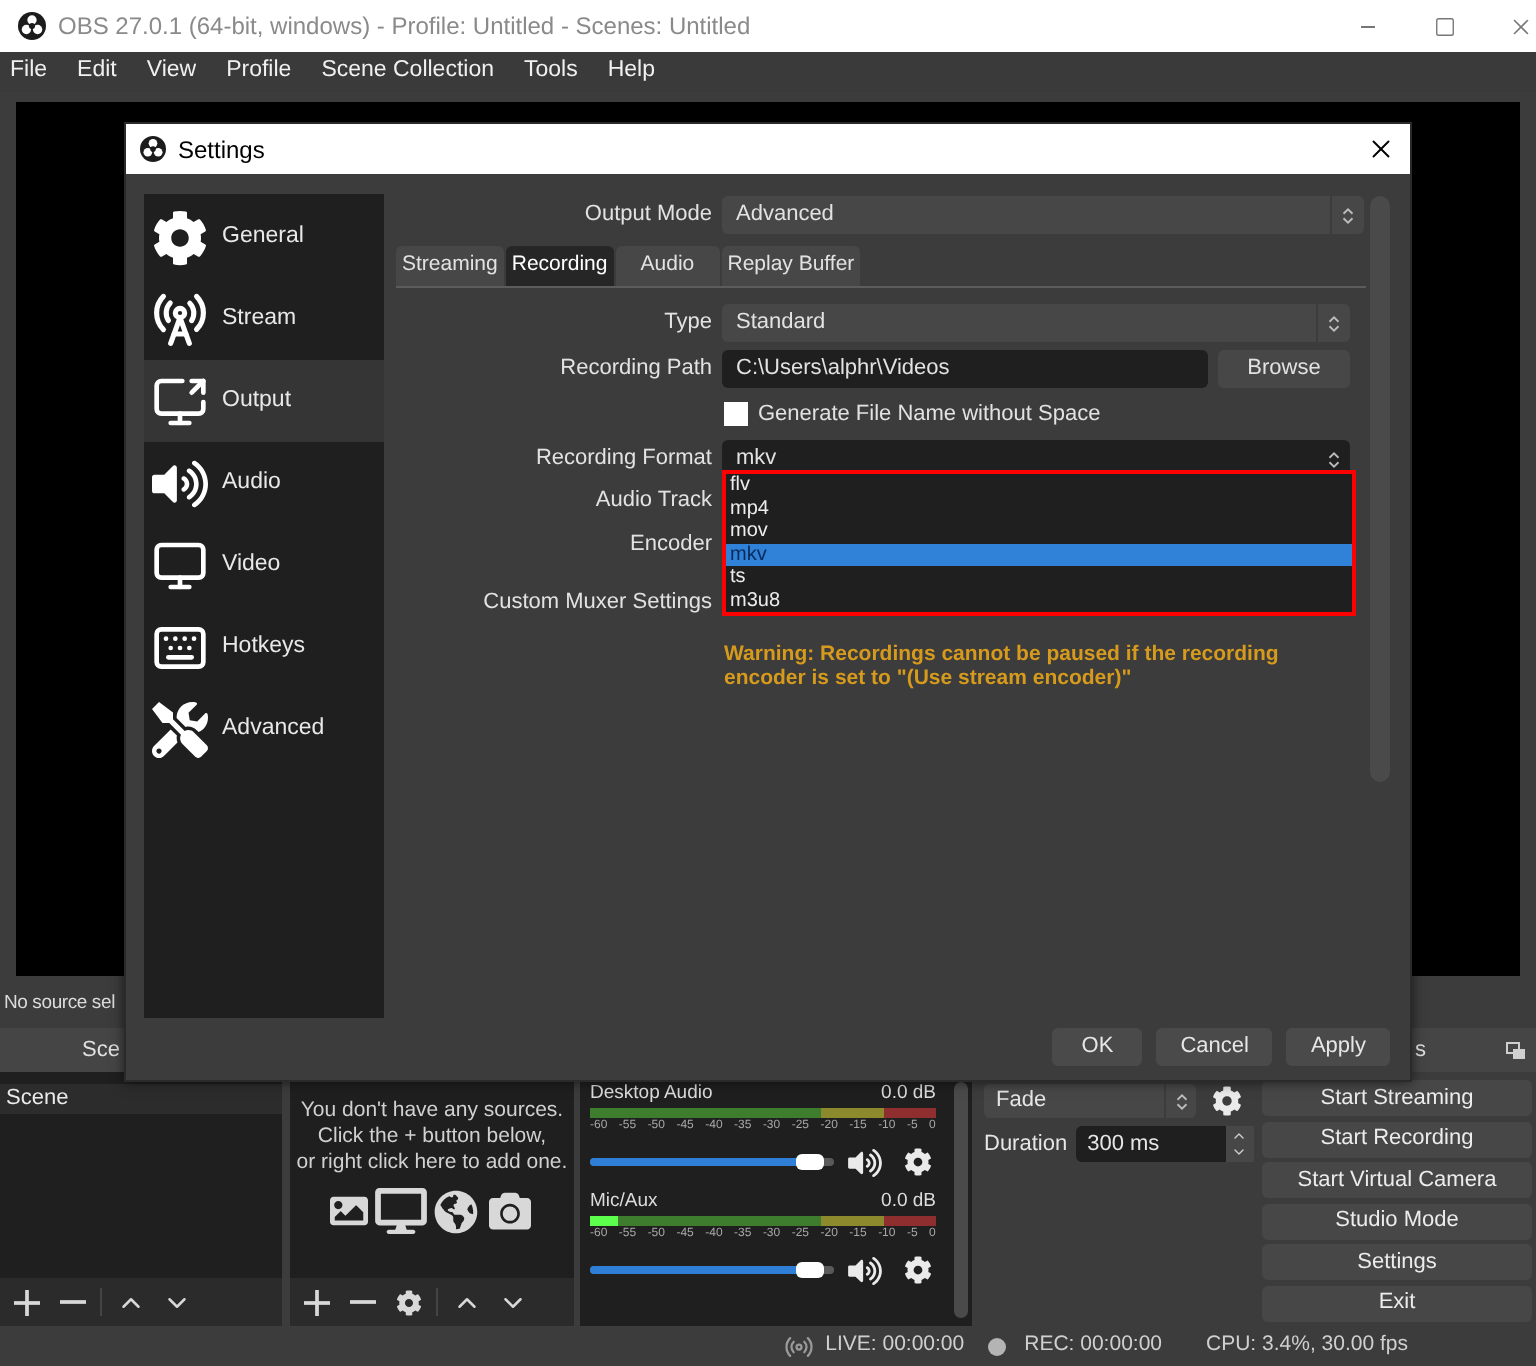  What do you see at coordinates (407, 72) in the screenshot?
I see `menu-item: Scene Collection` at bounding box center [407, 72].